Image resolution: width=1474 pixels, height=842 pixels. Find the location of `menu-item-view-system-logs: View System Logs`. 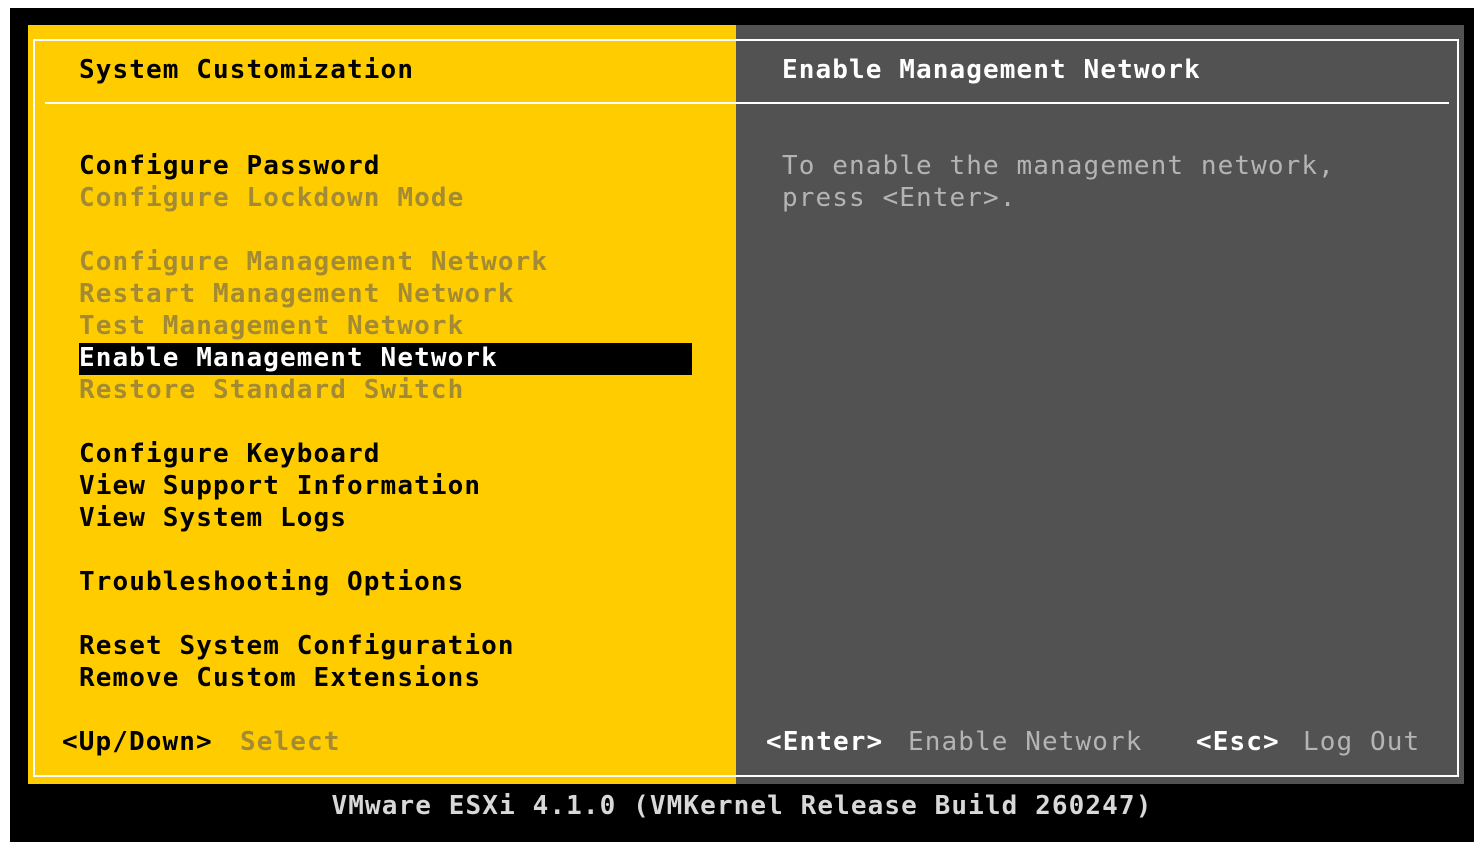

menu-item-view-system-logs: View System Logs is located at coordinates (213, 518).